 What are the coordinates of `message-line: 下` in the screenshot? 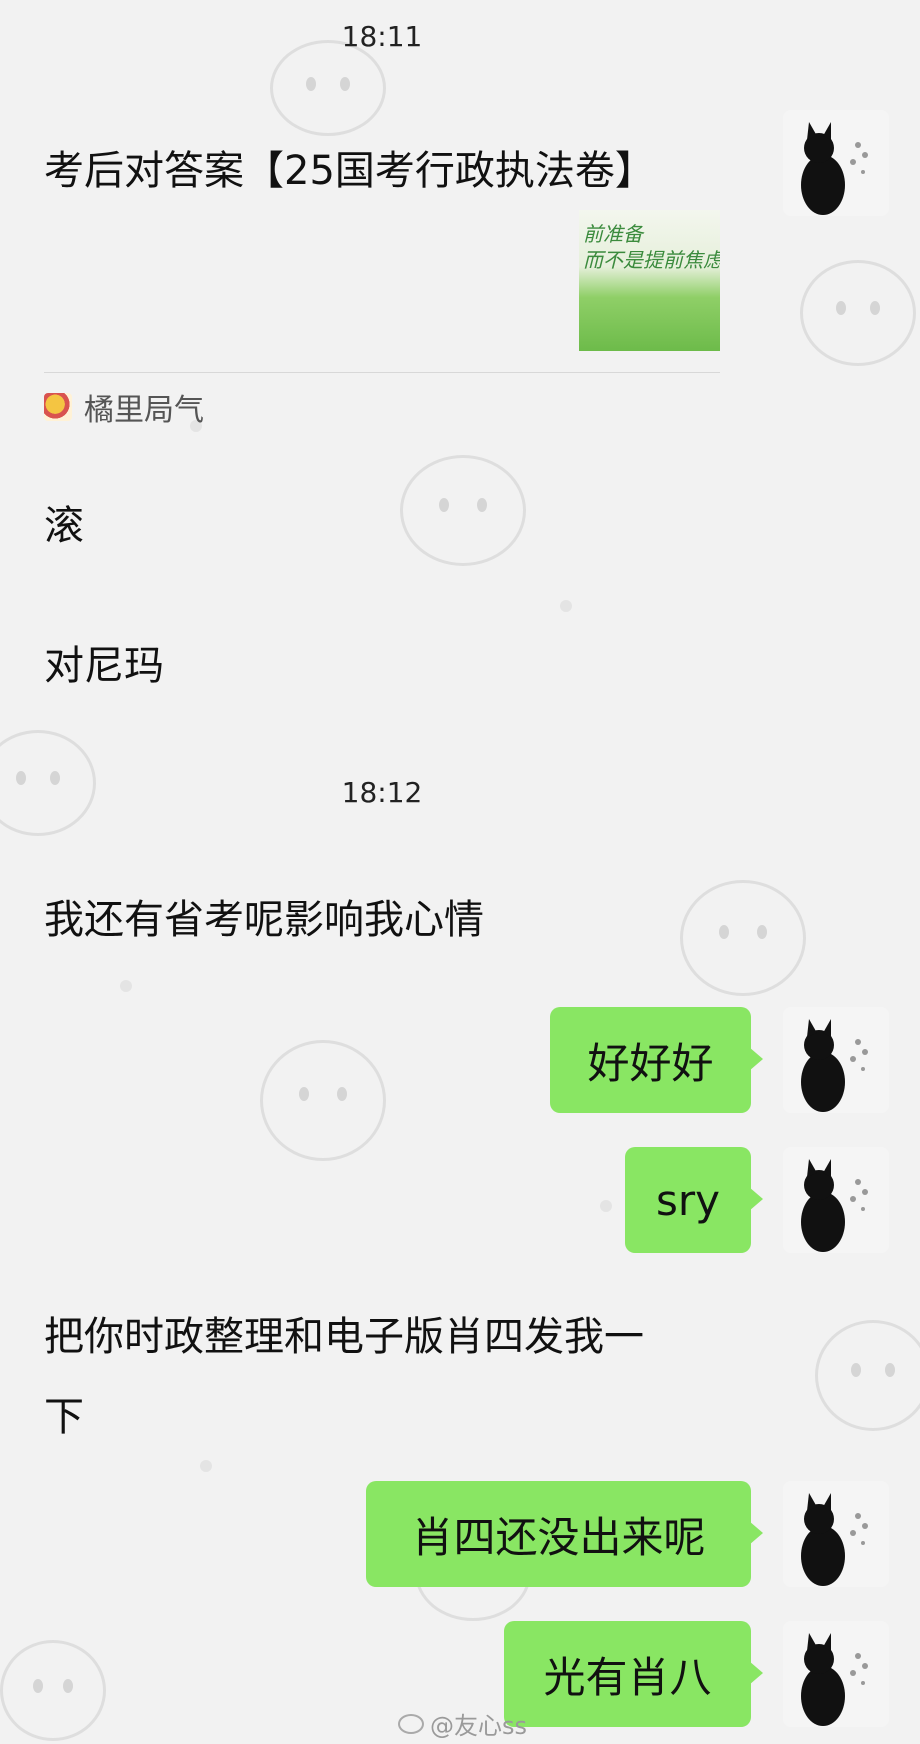 It's located at (64, 1417).